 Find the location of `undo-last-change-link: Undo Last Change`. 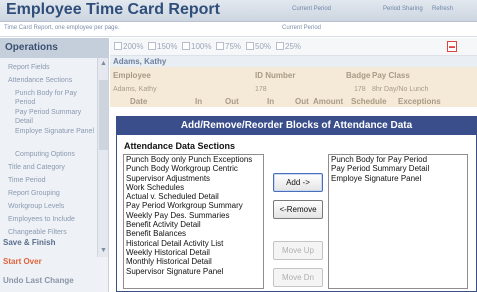

undo-last-change-link: Undo Last Change is located at coordinates (48, 280).